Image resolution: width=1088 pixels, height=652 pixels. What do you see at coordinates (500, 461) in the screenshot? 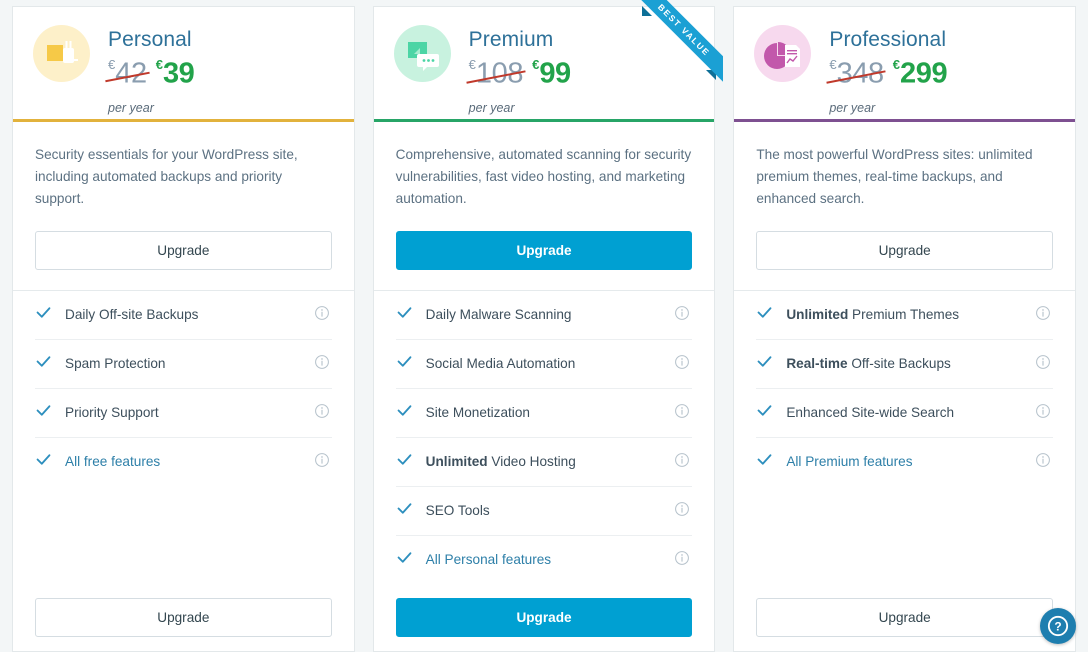
I see `feature-label: Unlimited Video Hosting` at bounding box center [500, 461].